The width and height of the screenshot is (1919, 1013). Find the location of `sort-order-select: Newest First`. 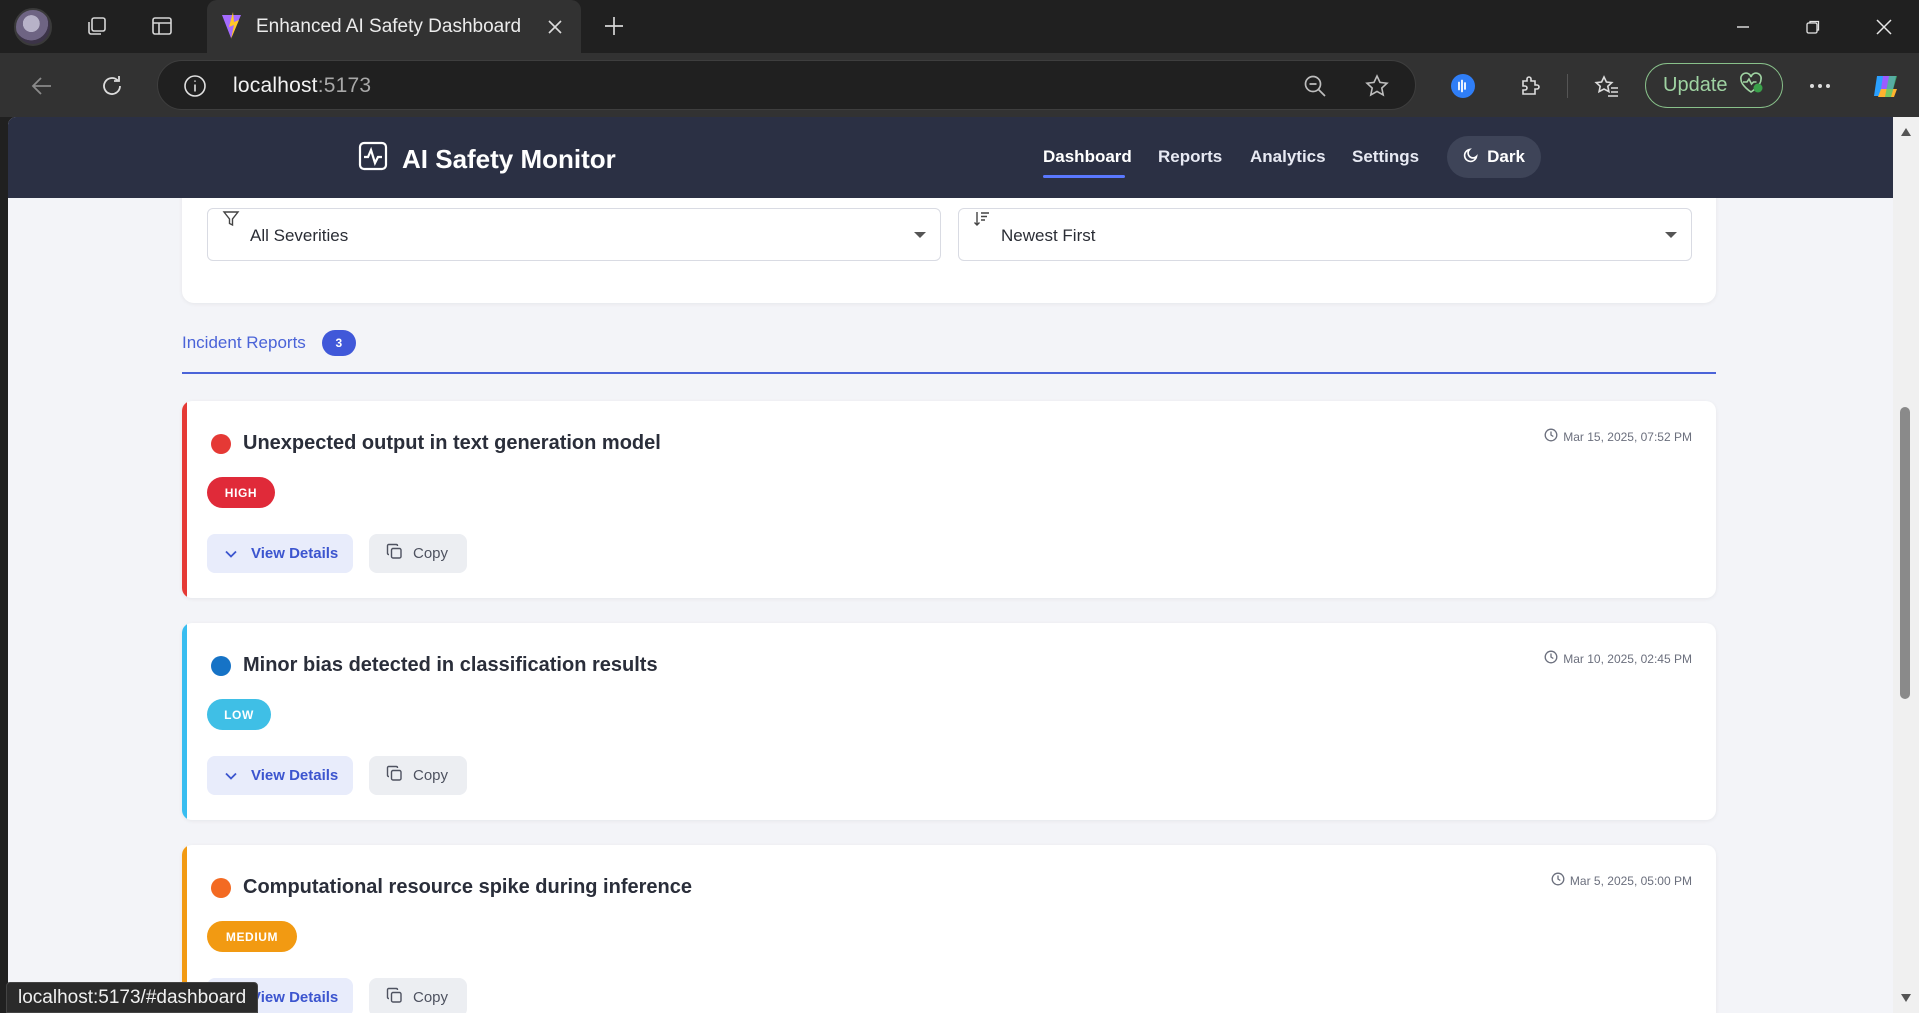

sort-order-select: Newest First is located at coordinates (1325, 234).